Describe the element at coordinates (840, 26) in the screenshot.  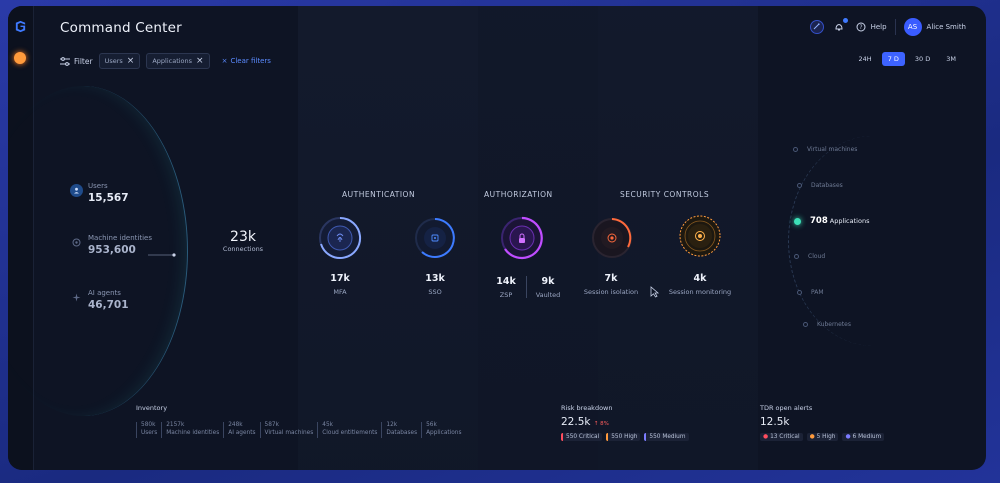
I see `notifications-bell-icon` at that location.